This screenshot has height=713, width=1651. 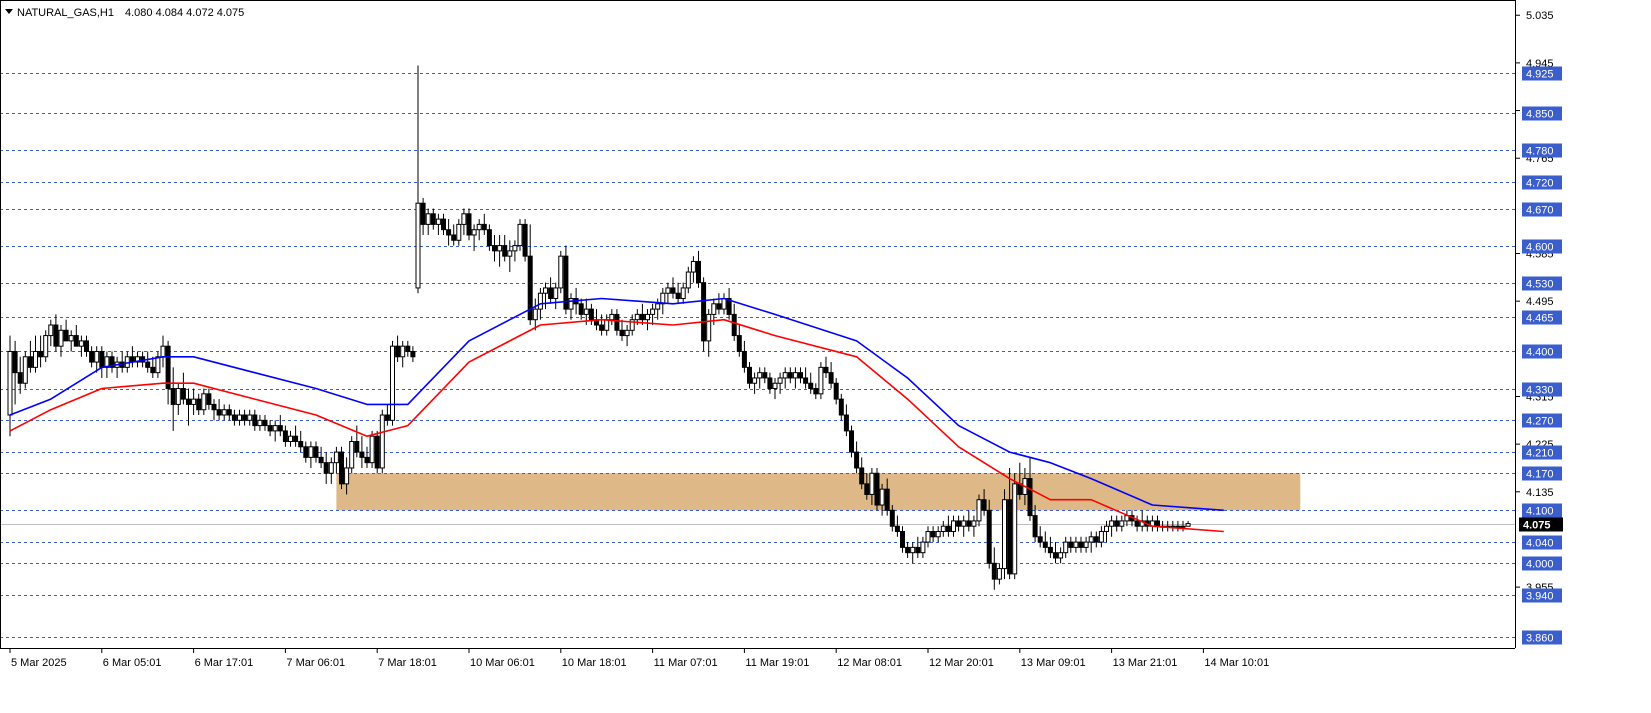 I want to click on level-tag-label: 3.860, so click(x=1540, y=639).